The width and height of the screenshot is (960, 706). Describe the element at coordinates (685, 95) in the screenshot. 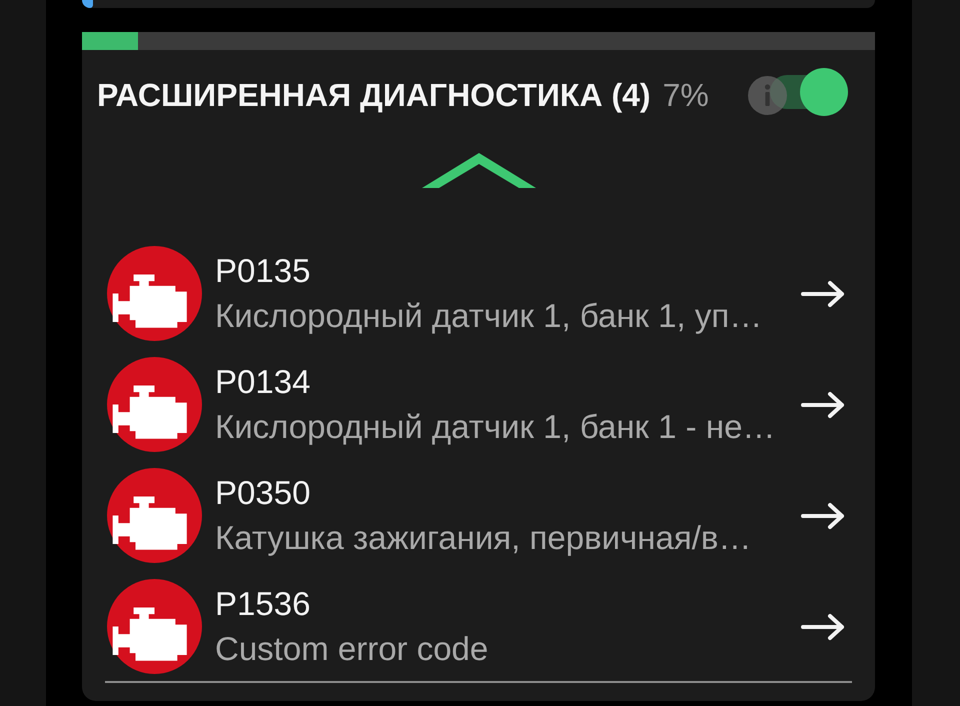

I see `percent-label: 7%` at that location.